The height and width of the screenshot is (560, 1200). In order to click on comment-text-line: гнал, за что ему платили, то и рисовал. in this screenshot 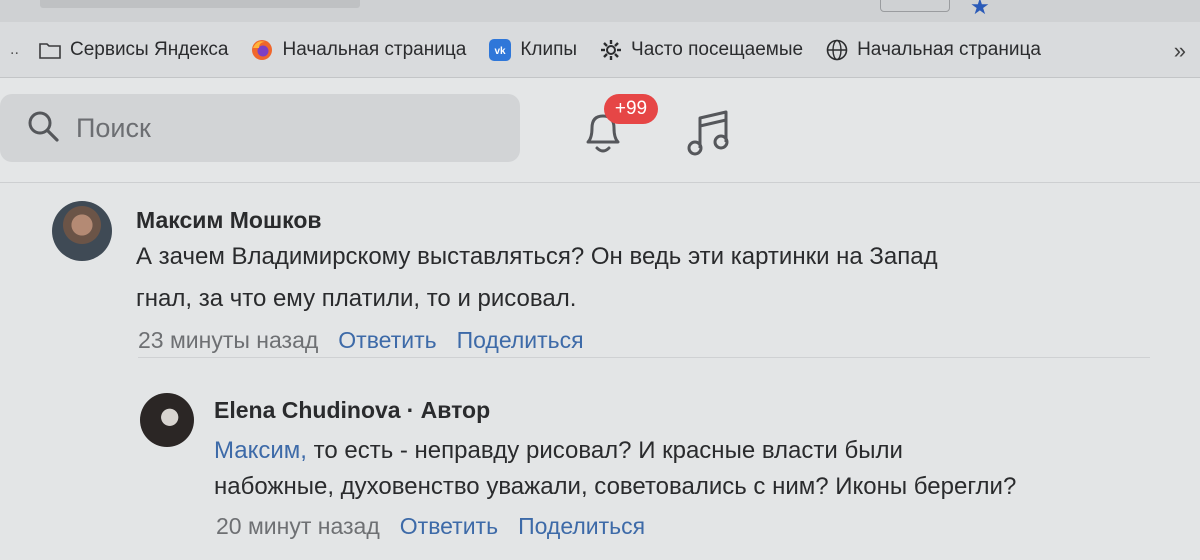, I will do `click(356, 298)`.